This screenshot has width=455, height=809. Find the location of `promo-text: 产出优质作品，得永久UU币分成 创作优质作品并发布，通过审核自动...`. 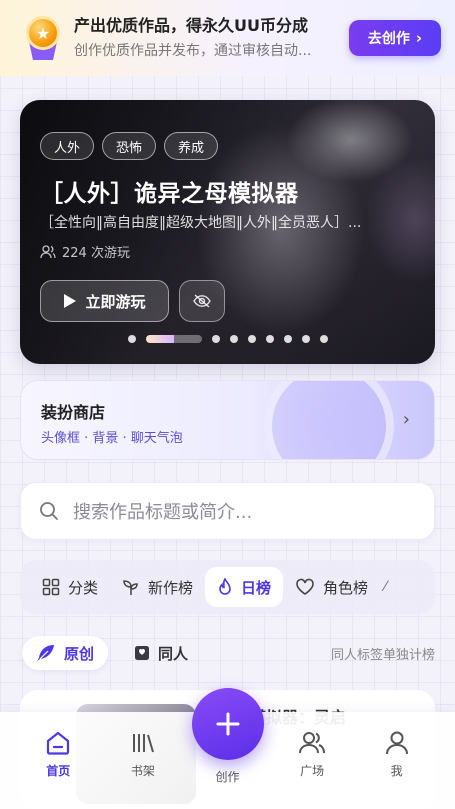

promo-text: 产出优质作品，得永久UU币分成 创作优质作品并发布，通过审核自动... is located at coordinates (206, 38).